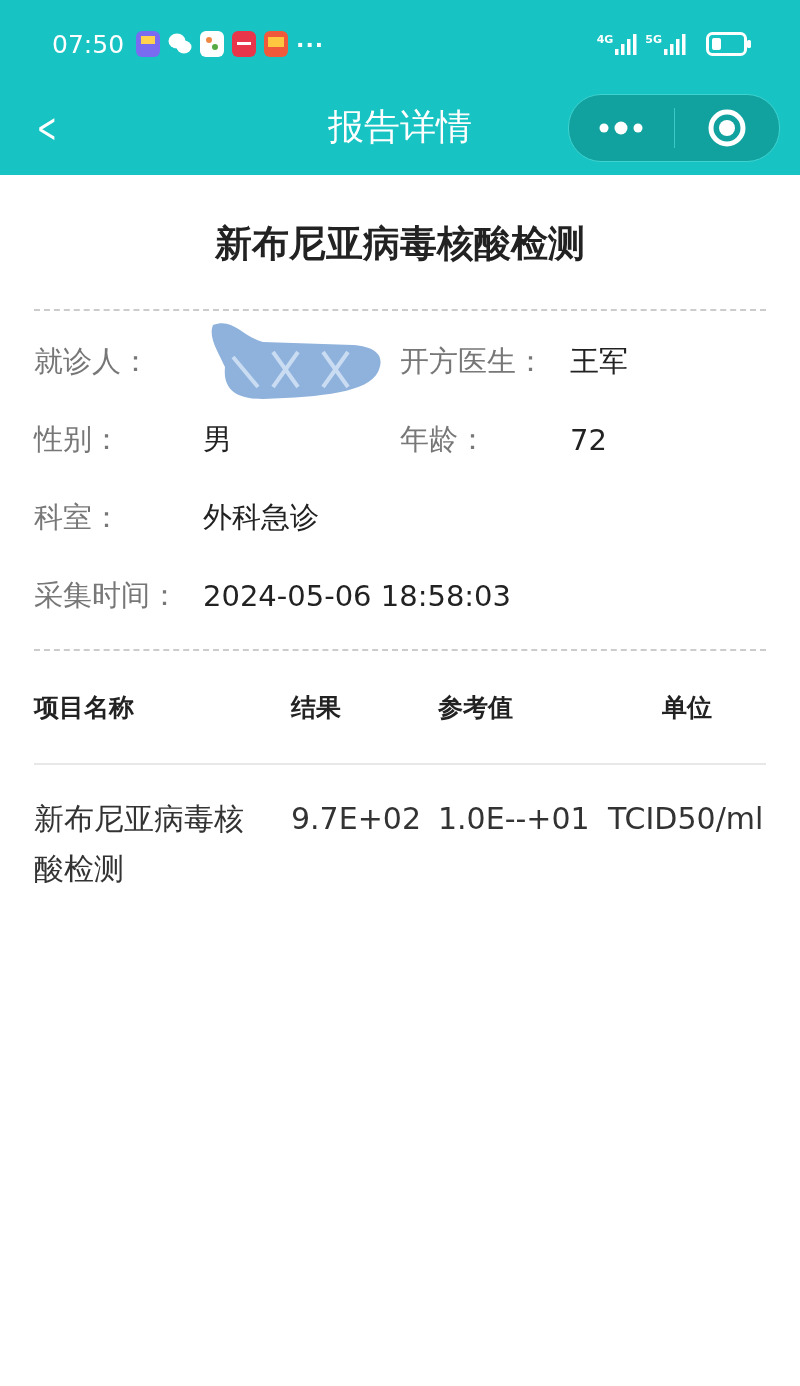 The height and width of the screenshot is (1386, 800). Describe the element at coordinates (139, 844) in the screenshot. I see `table-cell-text: 新布尼亚病毒核酸检测` at that location.